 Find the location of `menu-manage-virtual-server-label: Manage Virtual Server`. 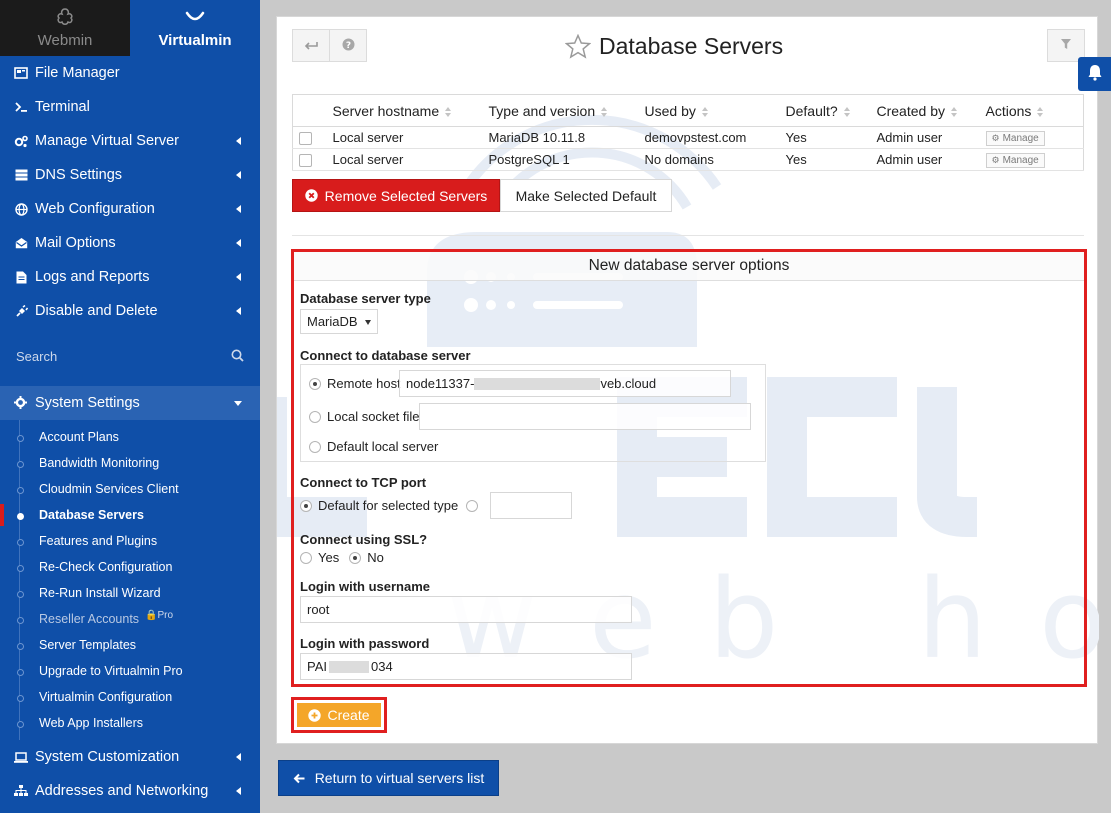

menu-manage-virtual-server-label: Manage Virtual Server is located at coordinates (107, 141).